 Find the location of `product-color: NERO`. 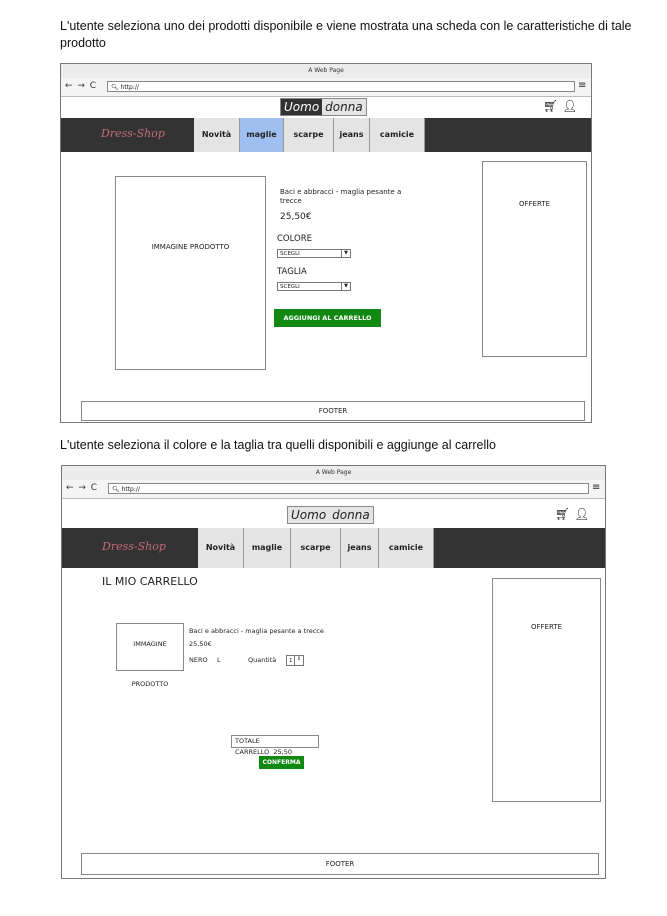

product-color: NERO is located at coordinates (198, 660).